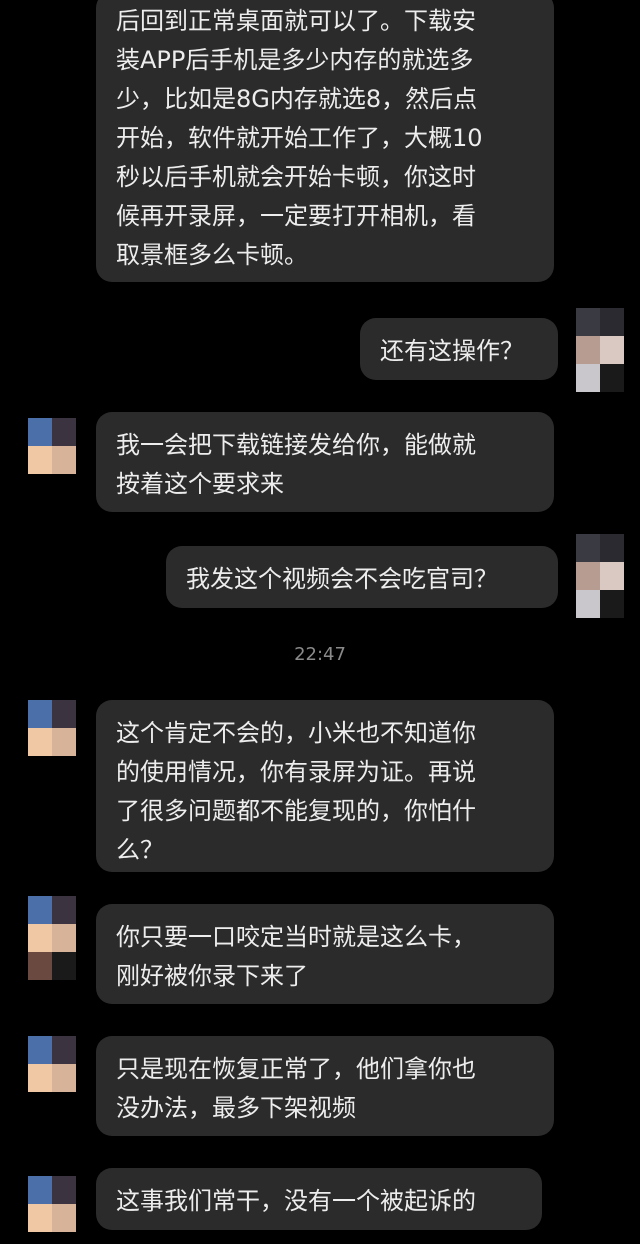 This screenshot has width=640, height=1244. What do you see at coordinates (296, 216) in the screenshot?
I see `message-line: 候再开录屏，一定要打开相机，看` at bounding box center [296, 216].